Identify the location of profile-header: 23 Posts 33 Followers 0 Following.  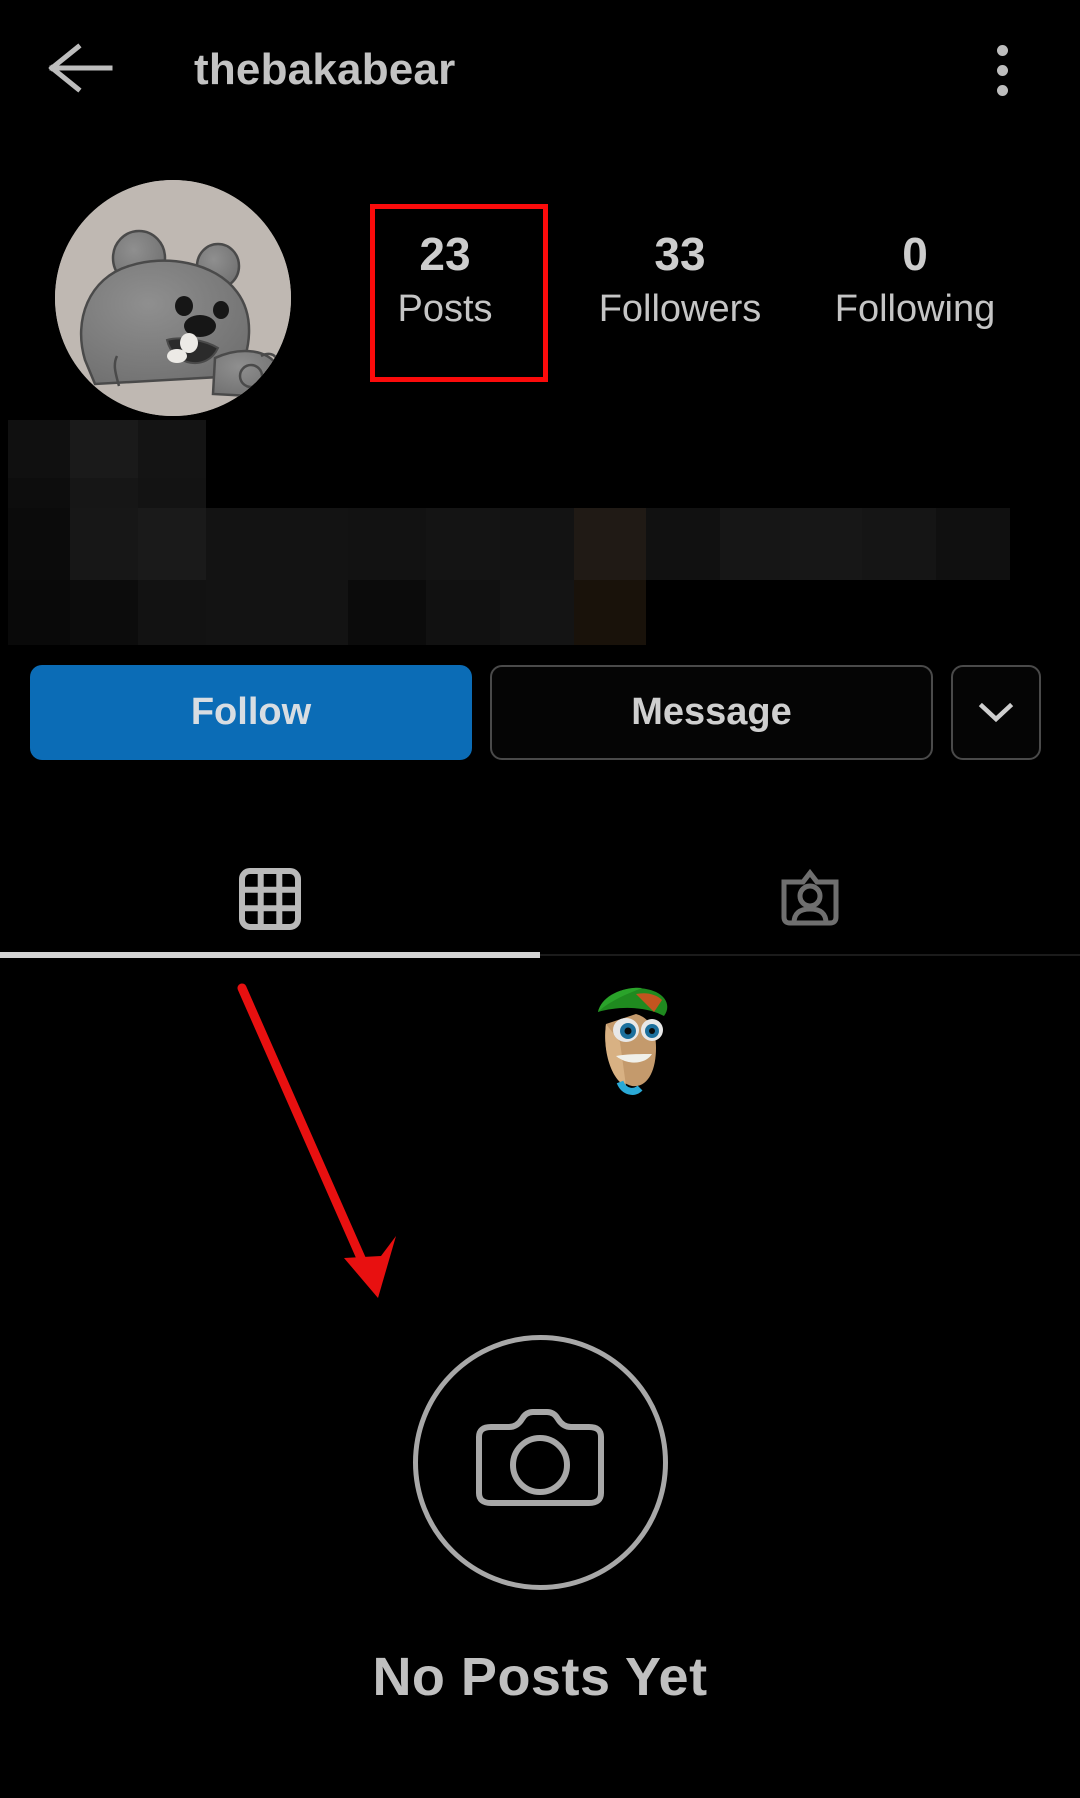
(540, 289).